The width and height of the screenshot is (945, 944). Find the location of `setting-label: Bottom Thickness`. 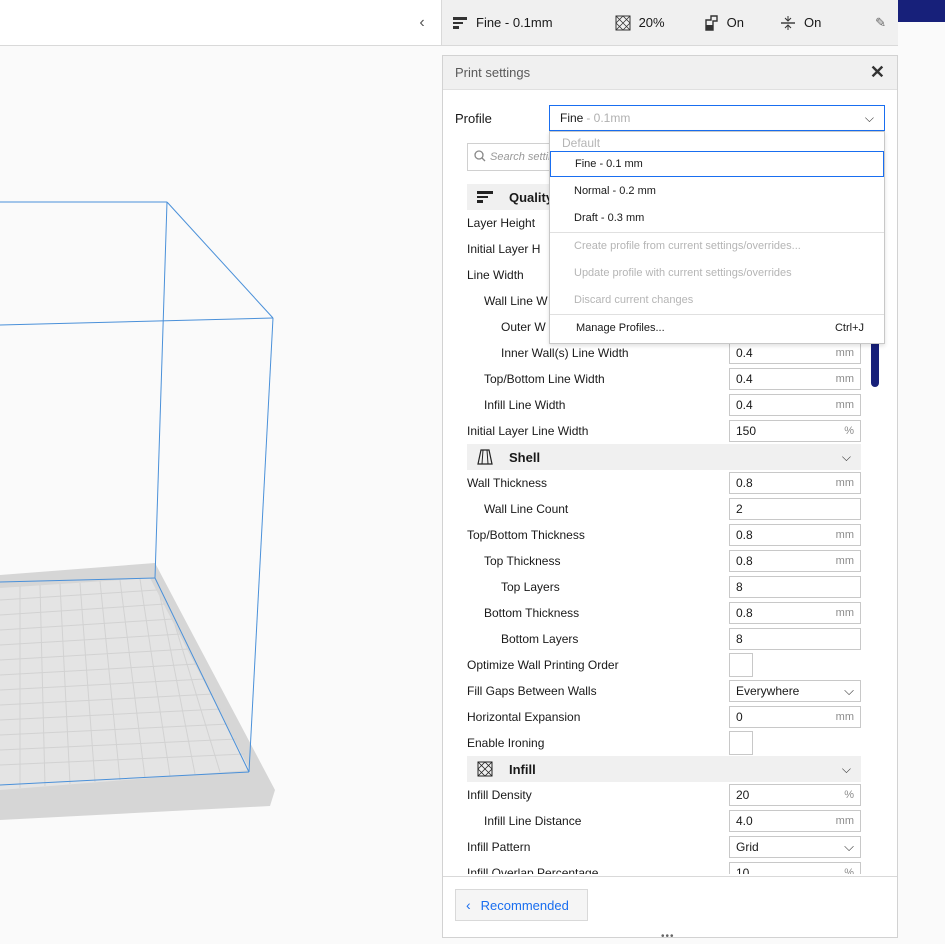

setting-label: Bottom Thickness is located at coordinates (532, 613).